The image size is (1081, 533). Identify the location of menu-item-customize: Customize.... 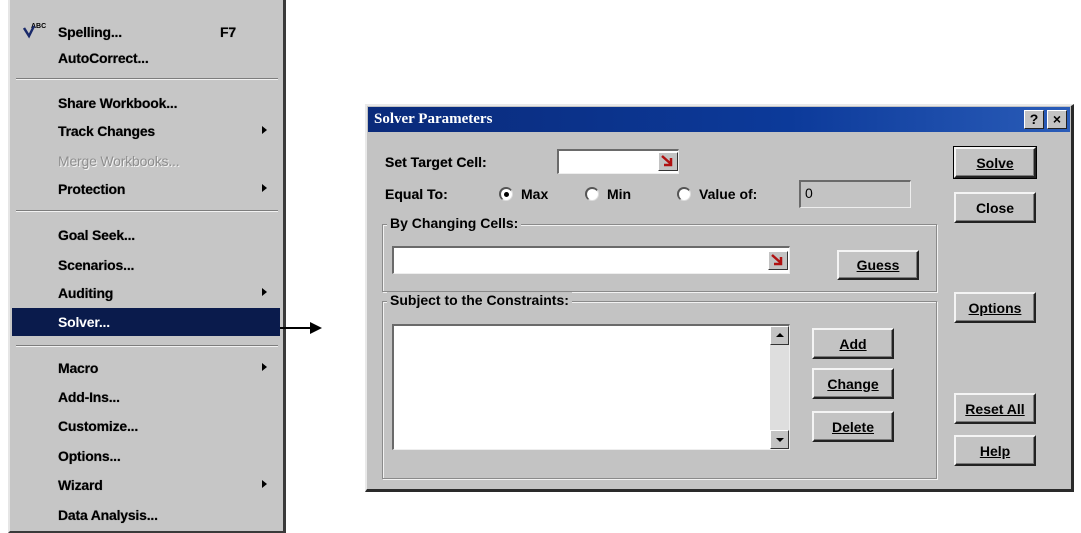
(146, 425).